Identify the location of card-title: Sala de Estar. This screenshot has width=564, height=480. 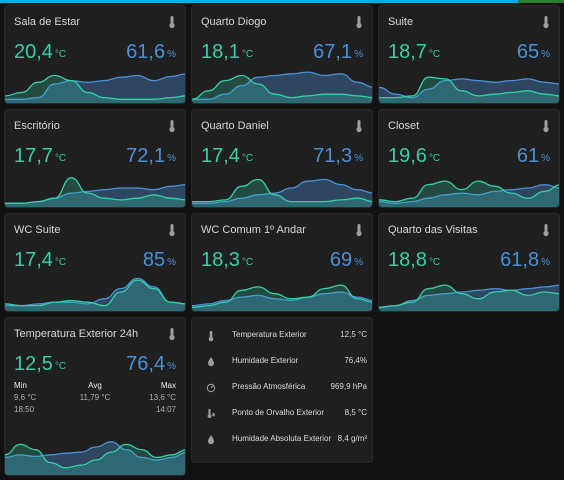
(47, 22).